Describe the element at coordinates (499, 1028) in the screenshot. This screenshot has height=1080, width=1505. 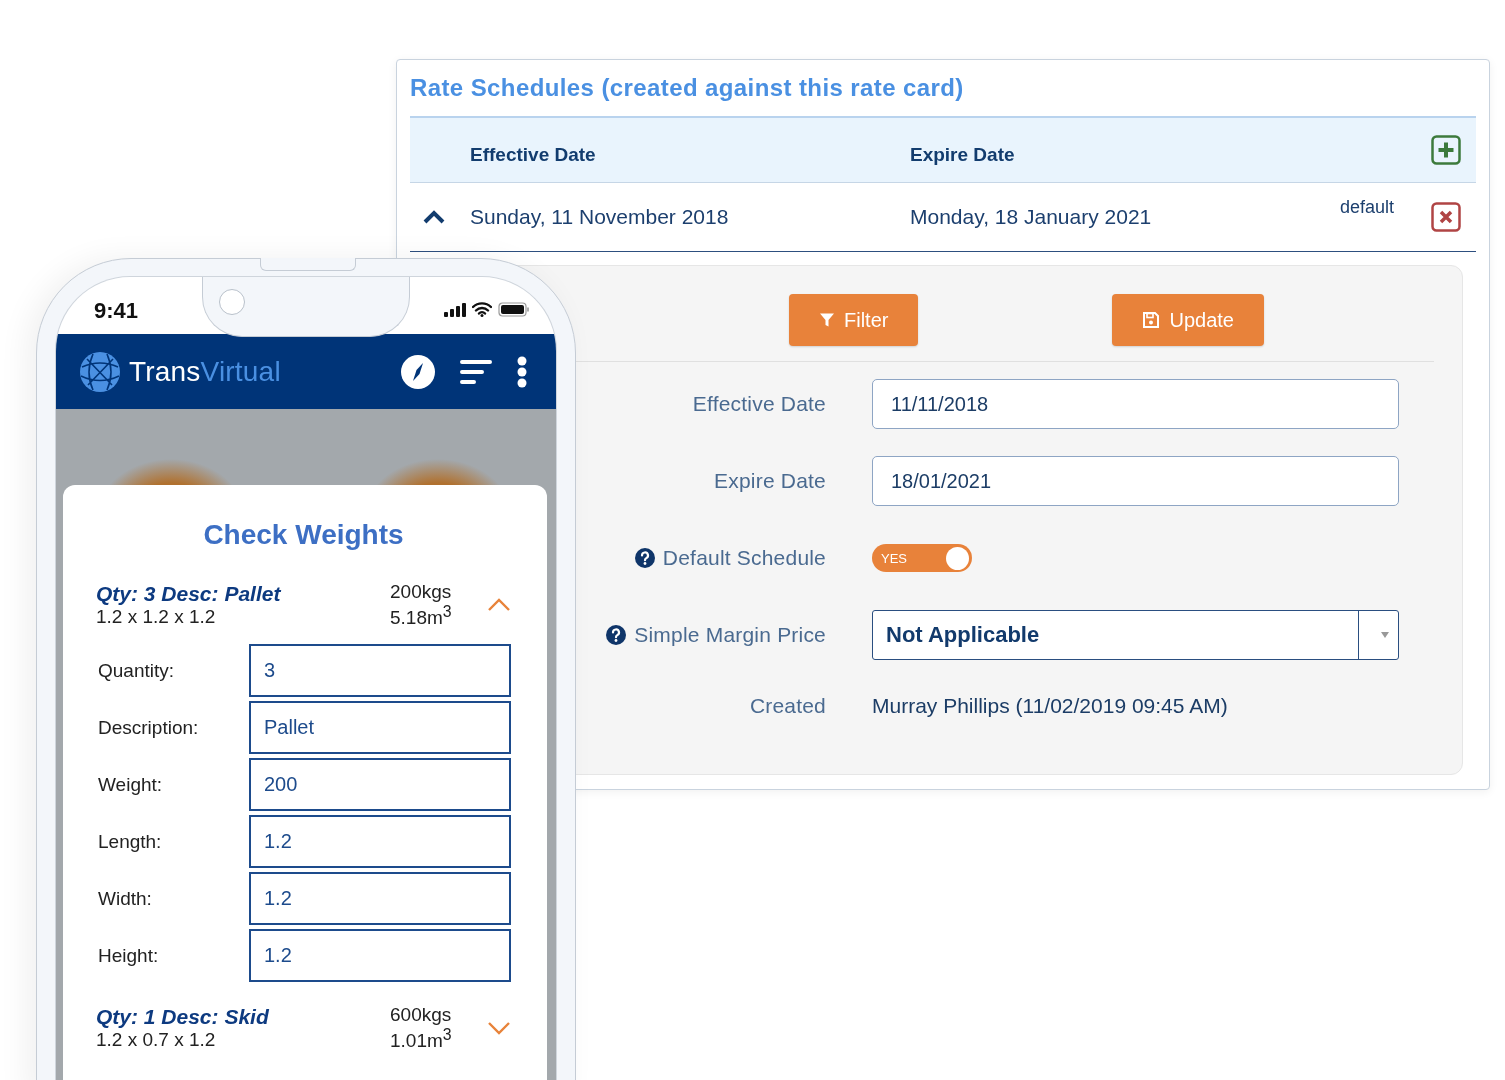
I see `chevron-down-icon` at that location.